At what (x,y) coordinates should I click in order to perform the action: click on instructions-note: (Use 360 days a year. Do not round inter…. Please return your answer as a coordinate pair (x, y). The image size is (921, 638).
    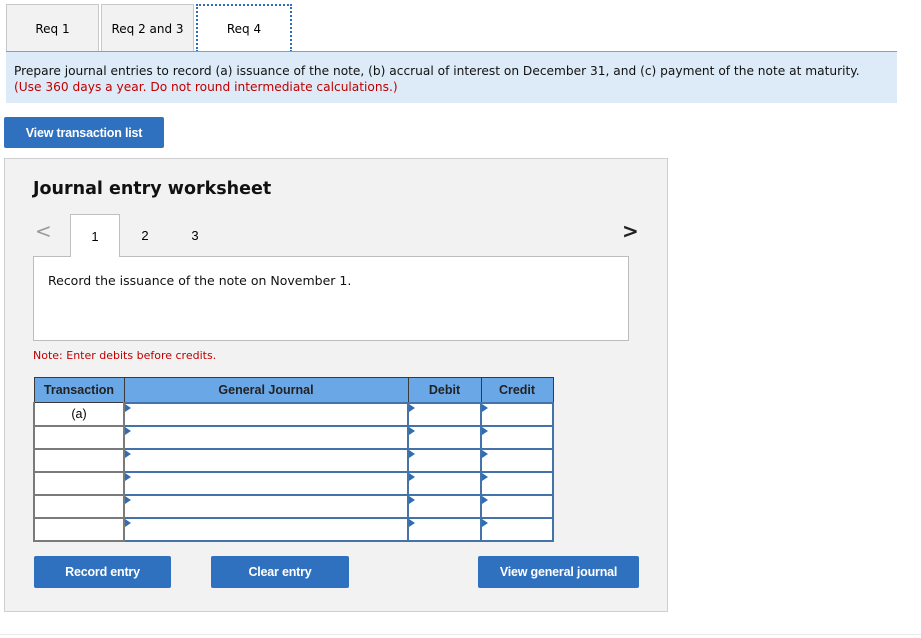
    Looking at the image, I should click on (206, 87).